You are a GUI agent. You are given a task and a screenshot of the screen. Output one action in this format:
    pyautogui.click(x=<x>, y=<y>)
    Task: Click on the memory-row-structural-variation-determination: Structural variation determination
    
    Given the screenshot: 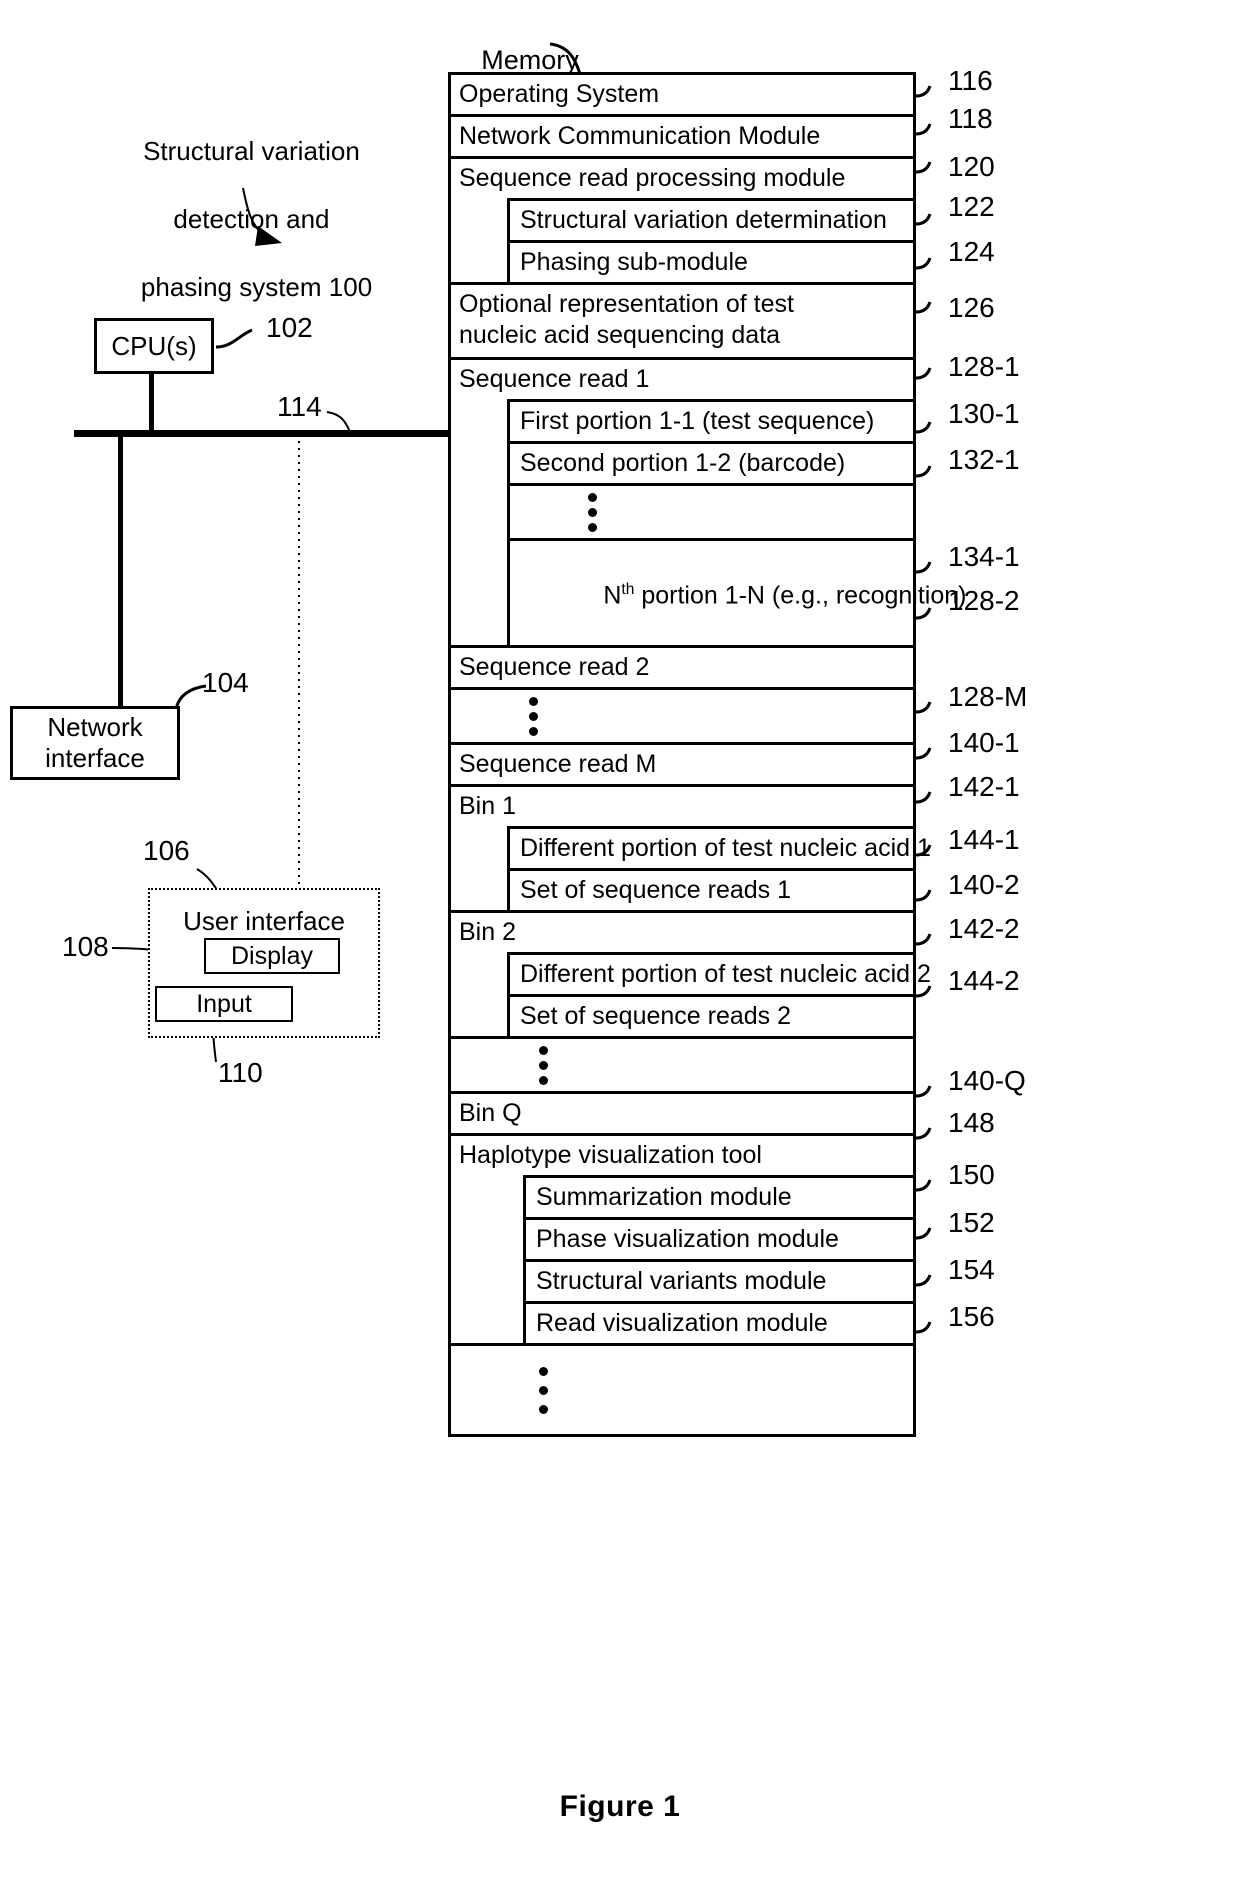 What is the action you would take?
    pyautogui.click(x=711, y=219)
    